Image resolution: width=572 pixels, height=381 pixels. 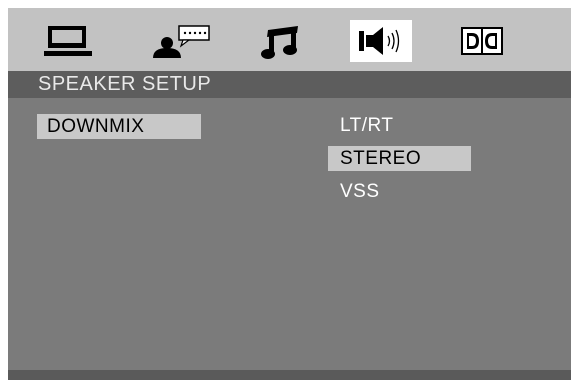 I want to click on option-stereo: STEREO, so click(x=399, y=158).